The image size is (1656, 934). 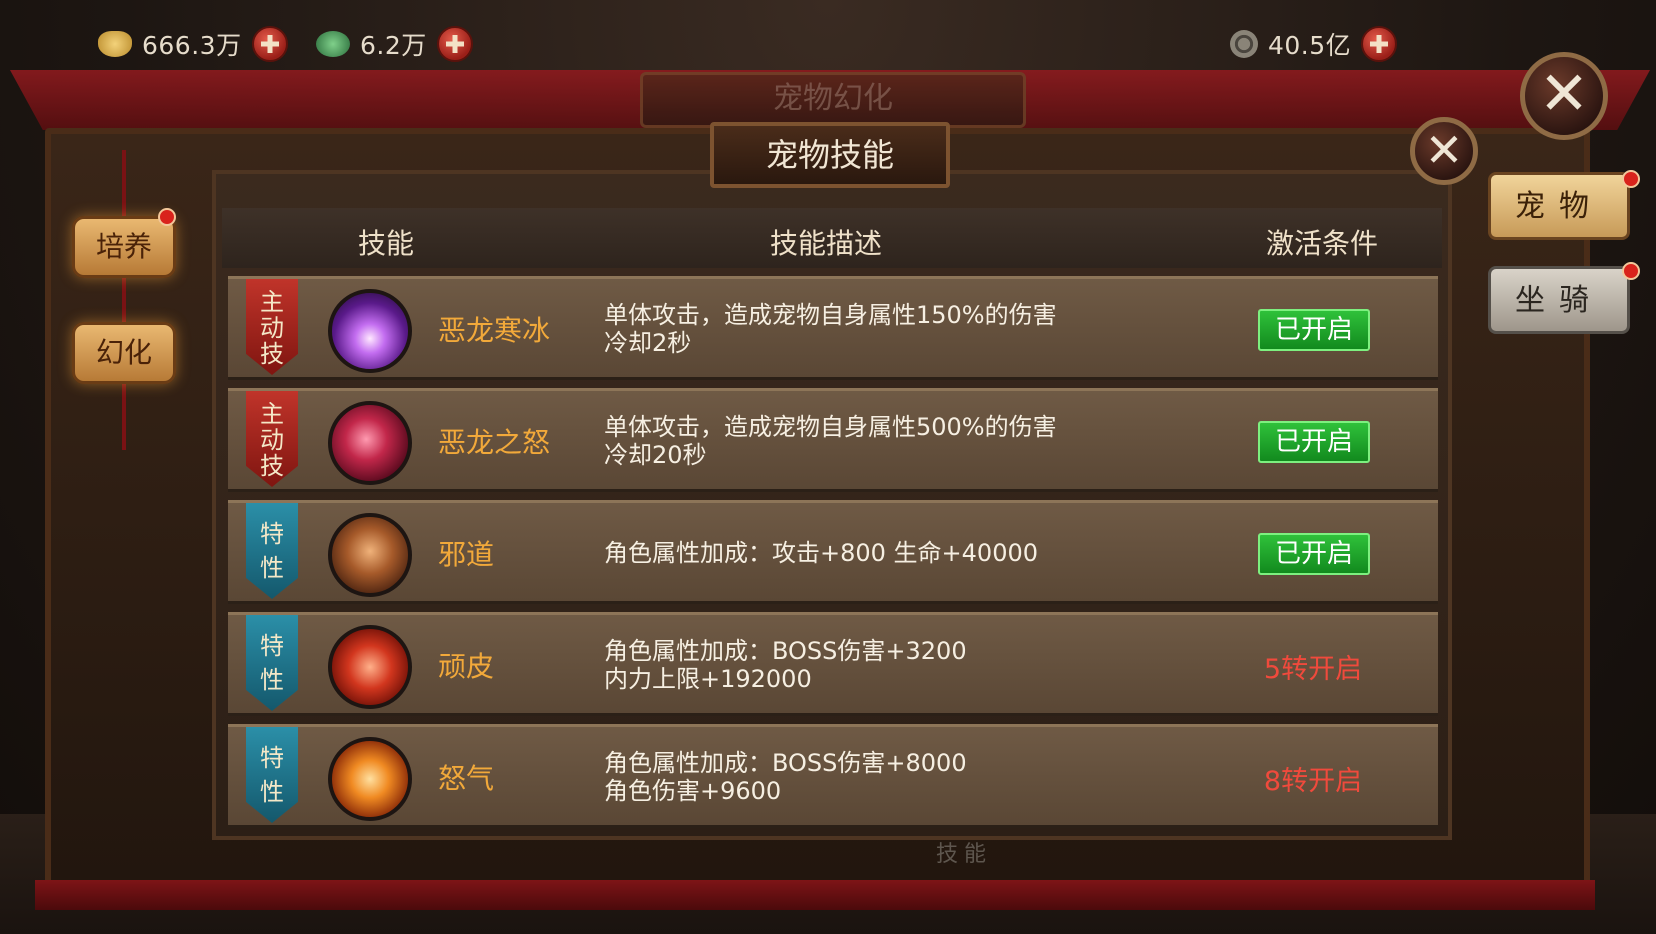 I want to click on evil-way-icon, so click(x=370, y=555).